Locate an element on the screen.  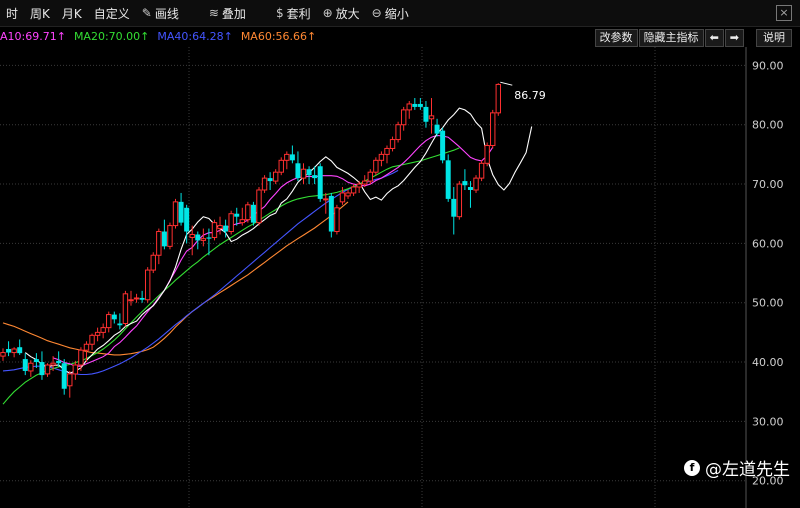
arrow-right-icon: ➡ is located at coordinates (734, 37).